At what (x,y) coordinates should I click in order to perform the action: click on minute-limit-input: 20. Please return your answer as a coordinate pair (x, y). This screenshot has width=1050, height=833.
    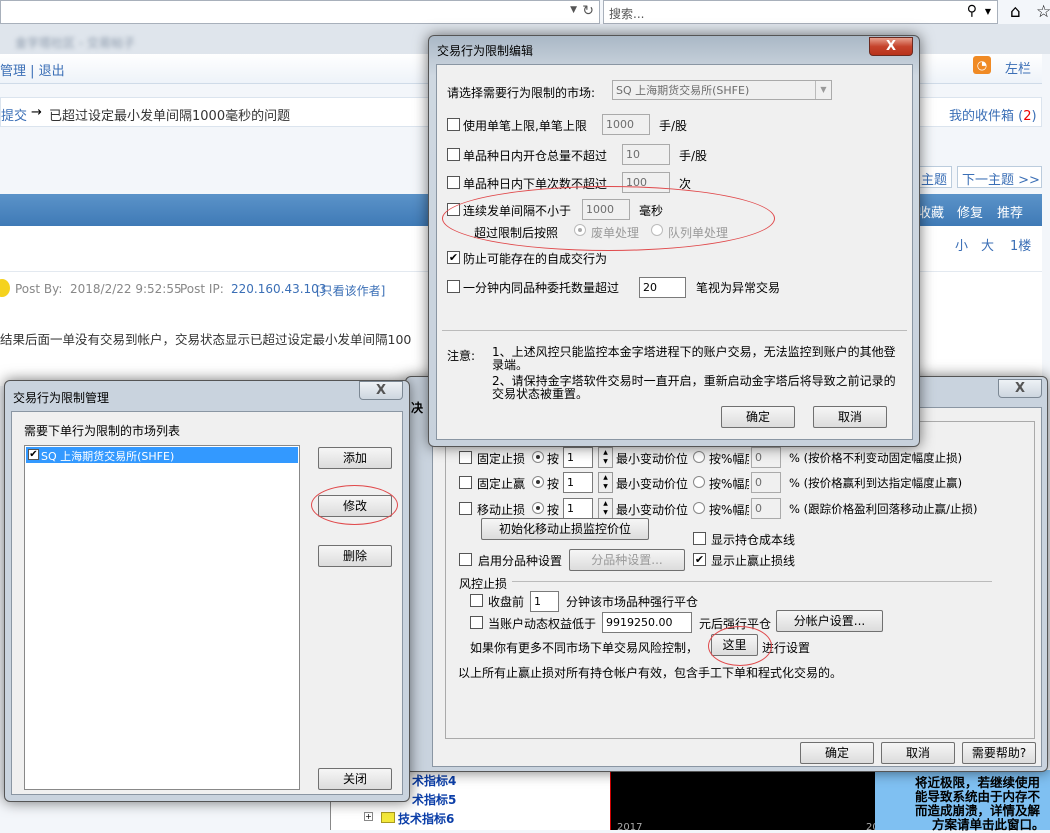
    Looking at the image, I should click on (662, 287).